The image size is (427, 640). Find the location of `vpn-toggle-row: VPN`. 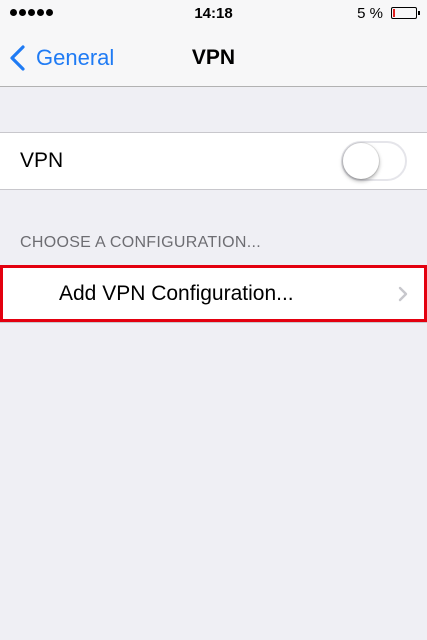

vpn-toggle-row: VPN is located at coordinates (213, 161).